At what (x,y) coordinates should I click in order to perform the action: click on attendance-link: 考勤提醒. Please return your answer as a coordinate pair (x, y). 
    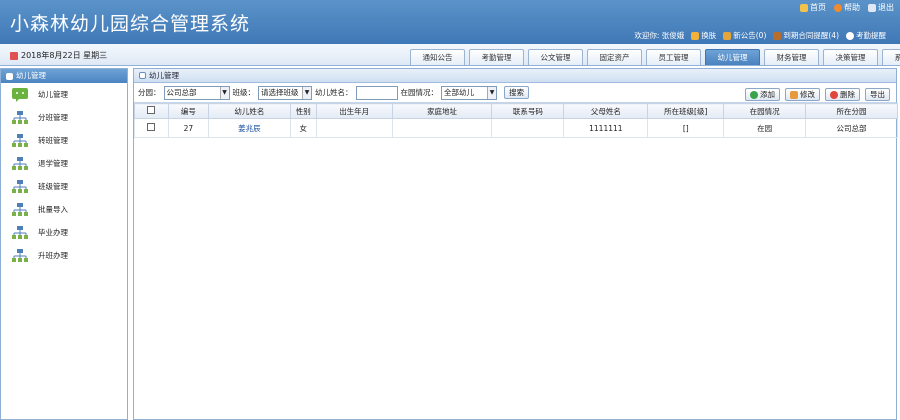
    Looking at the image, I should click on (866, 35).